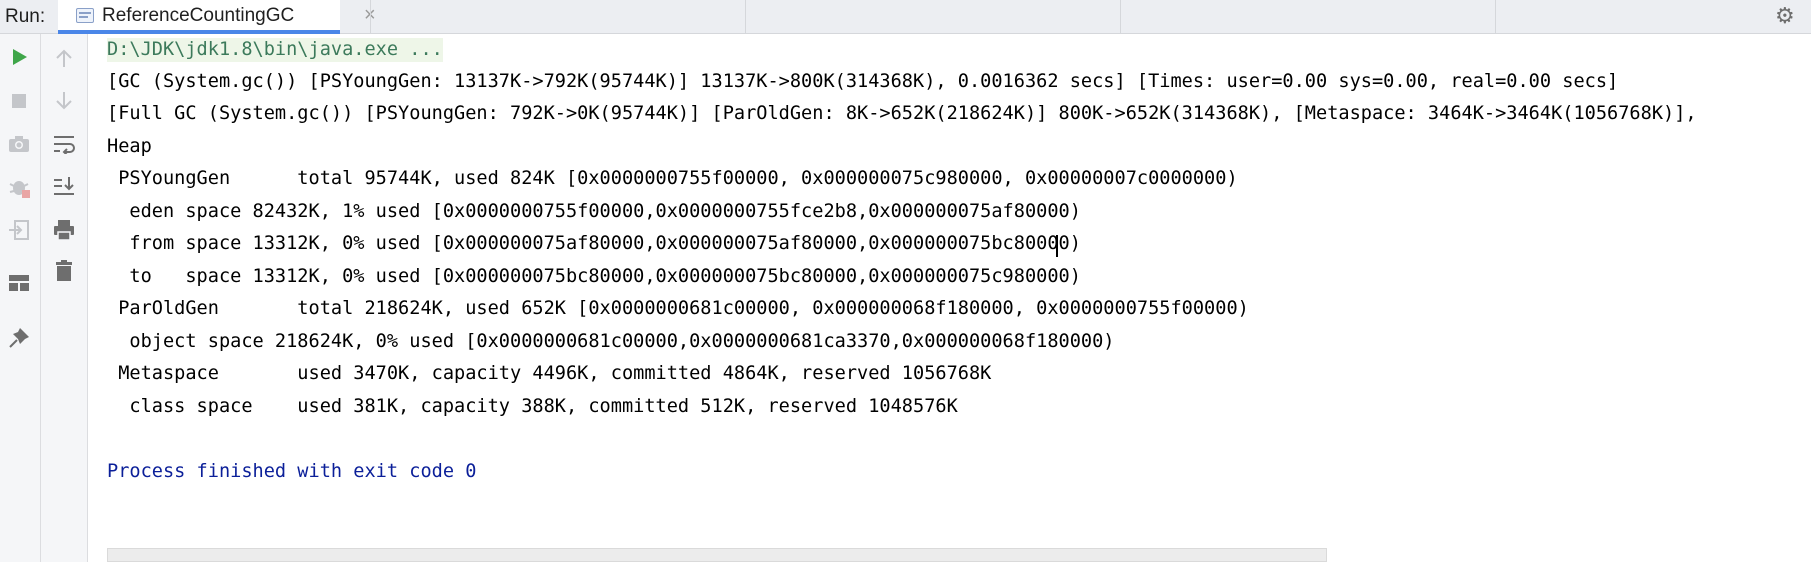 This screenshot has width=1811, height=562. Describe the element at coordinates (19, 57) in the screenshot. I see `play-icon` at that location.